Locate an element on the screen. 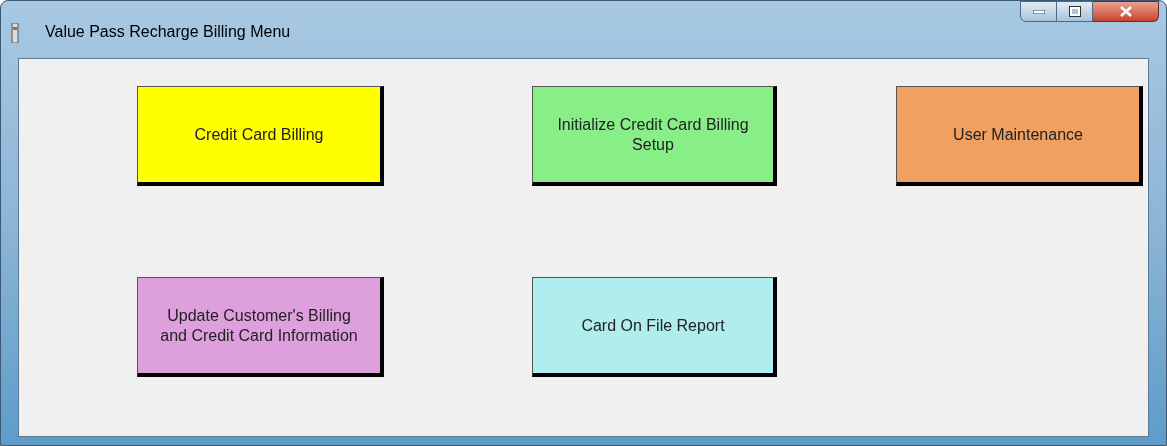 The image size is (1167, 446). minimize-button is located at coordinates (1038, 11).